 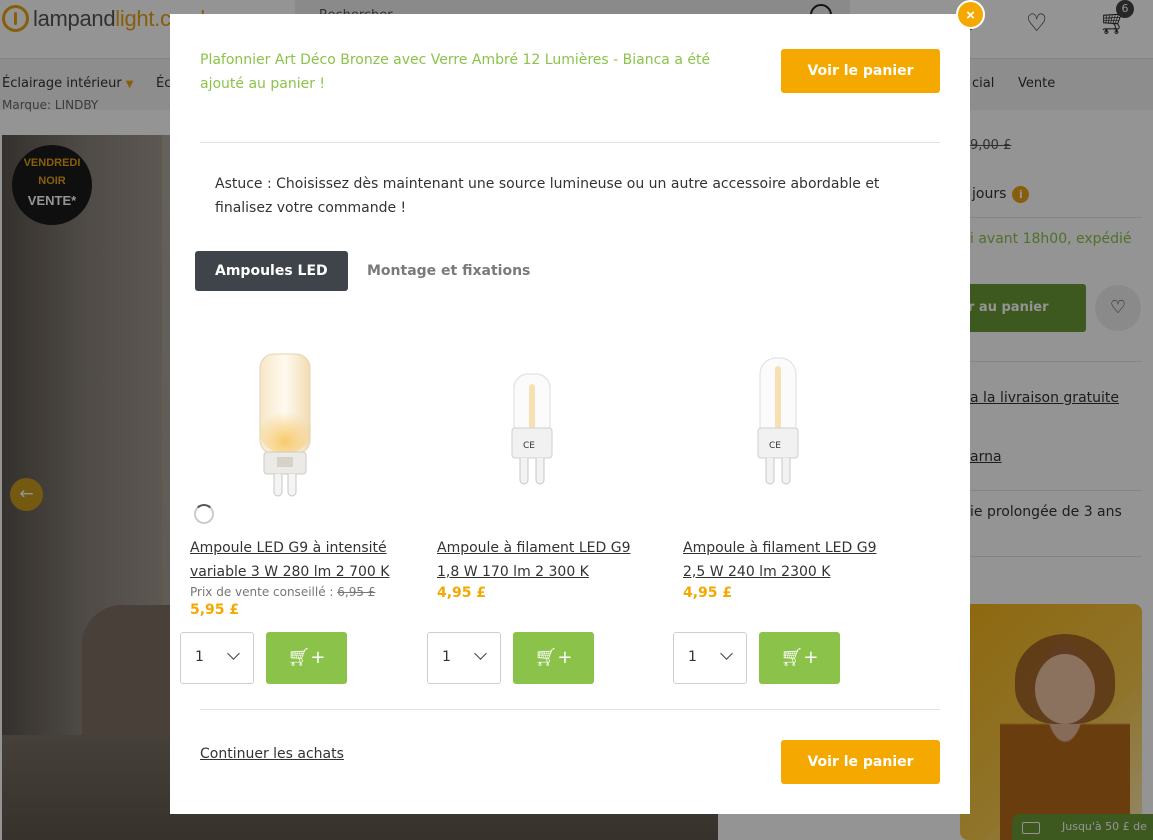 I want to click on msrp: Prix de vente conseillé : 6,95 £, so click(x=283, y=592).